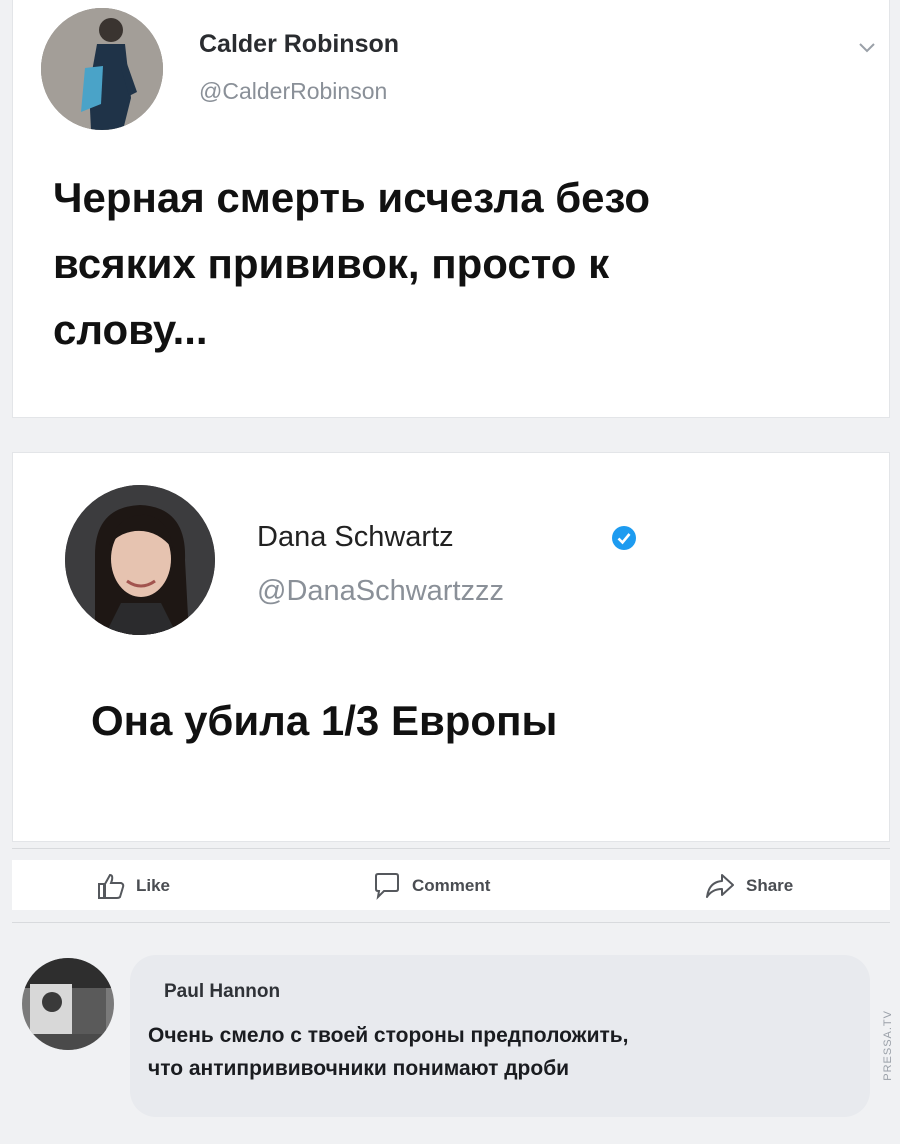 The image size is (900, 1144). Describe the element at coordinates (888, 1045) in the screenshot. I see `watermark: PRESSA.TV` at that location.